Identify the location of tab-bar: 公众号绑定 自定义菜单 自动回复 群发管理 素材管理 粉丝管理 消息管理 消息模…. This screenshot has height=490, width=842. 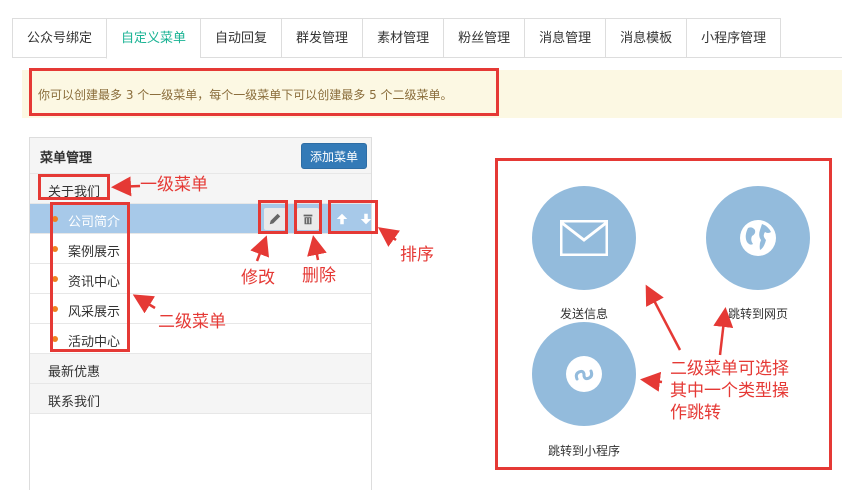
(427, 38).